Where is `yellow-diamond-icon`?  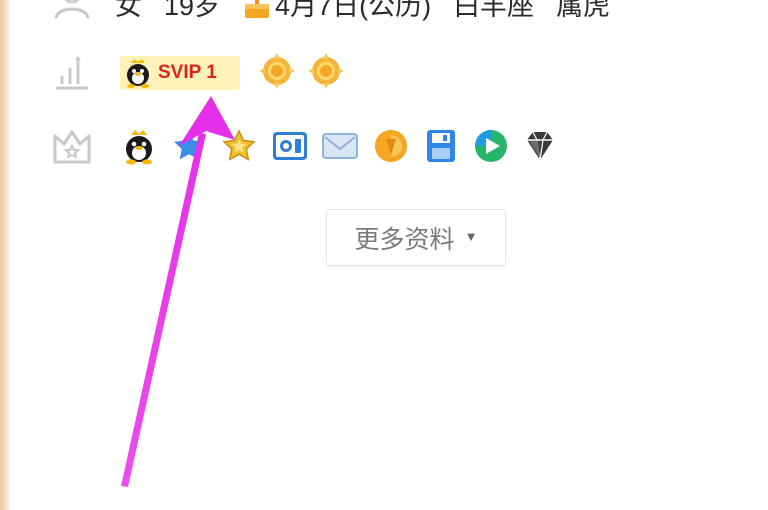 yellow-diamond-icon is located at coordinates (391, 146).